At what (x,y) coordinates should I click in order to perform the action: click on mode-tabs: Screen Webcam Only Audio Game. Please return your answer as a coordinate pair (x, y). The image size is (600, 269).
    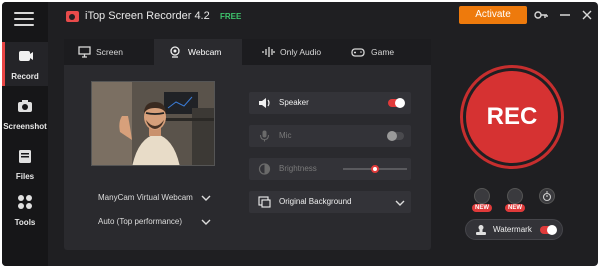
    Looking at the image, I should click on (247, 52).